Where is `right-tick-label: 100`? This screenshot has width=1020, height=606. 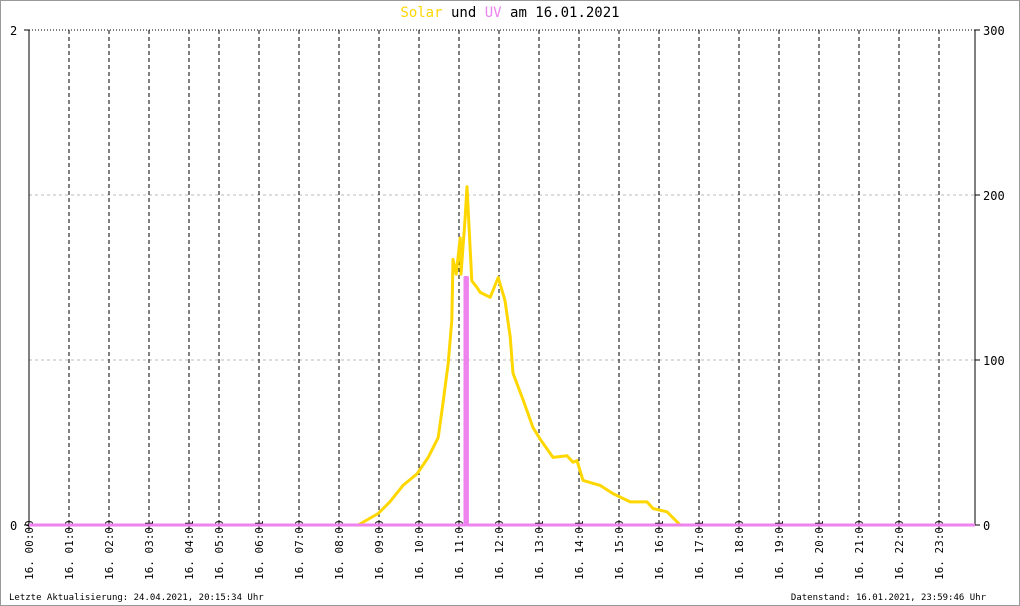 right-tick-label: 100 is located at coordinates (994, 361).